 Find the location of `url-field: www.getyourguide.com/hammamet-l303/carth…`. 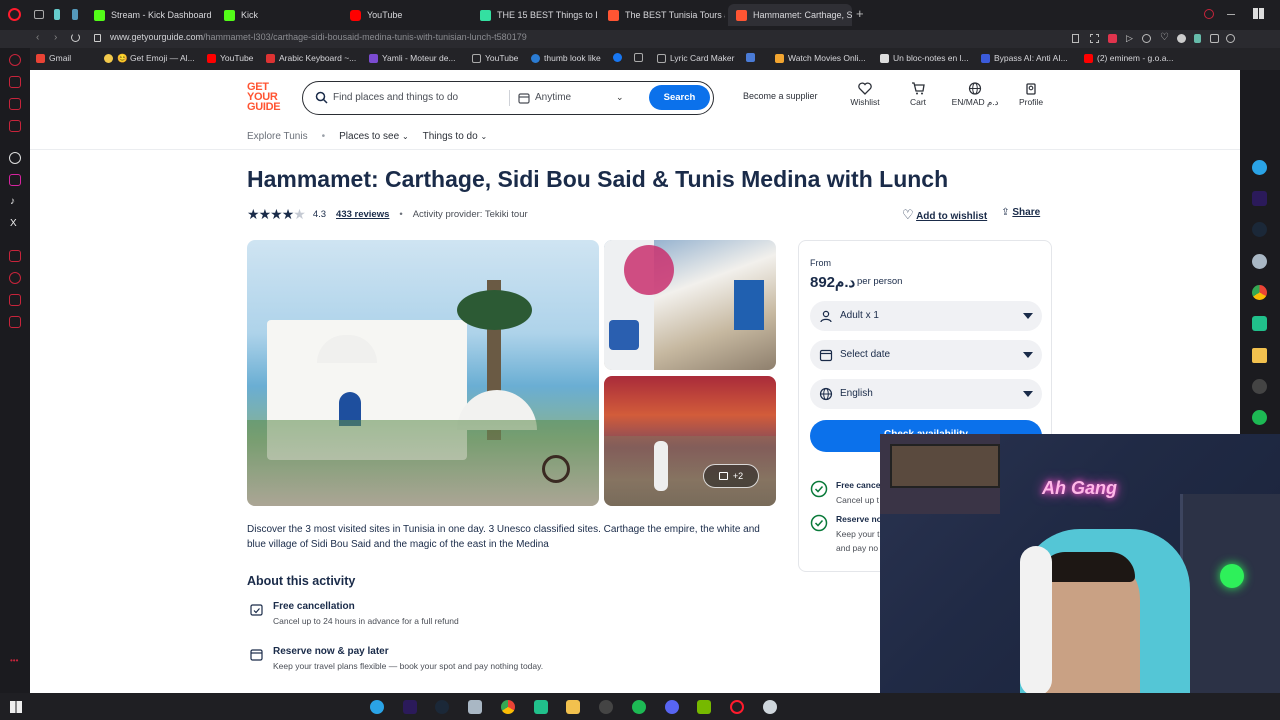

url-field: www.getyourguide.com/hammamet-l303/carth… is located at coordinates (318, 37).